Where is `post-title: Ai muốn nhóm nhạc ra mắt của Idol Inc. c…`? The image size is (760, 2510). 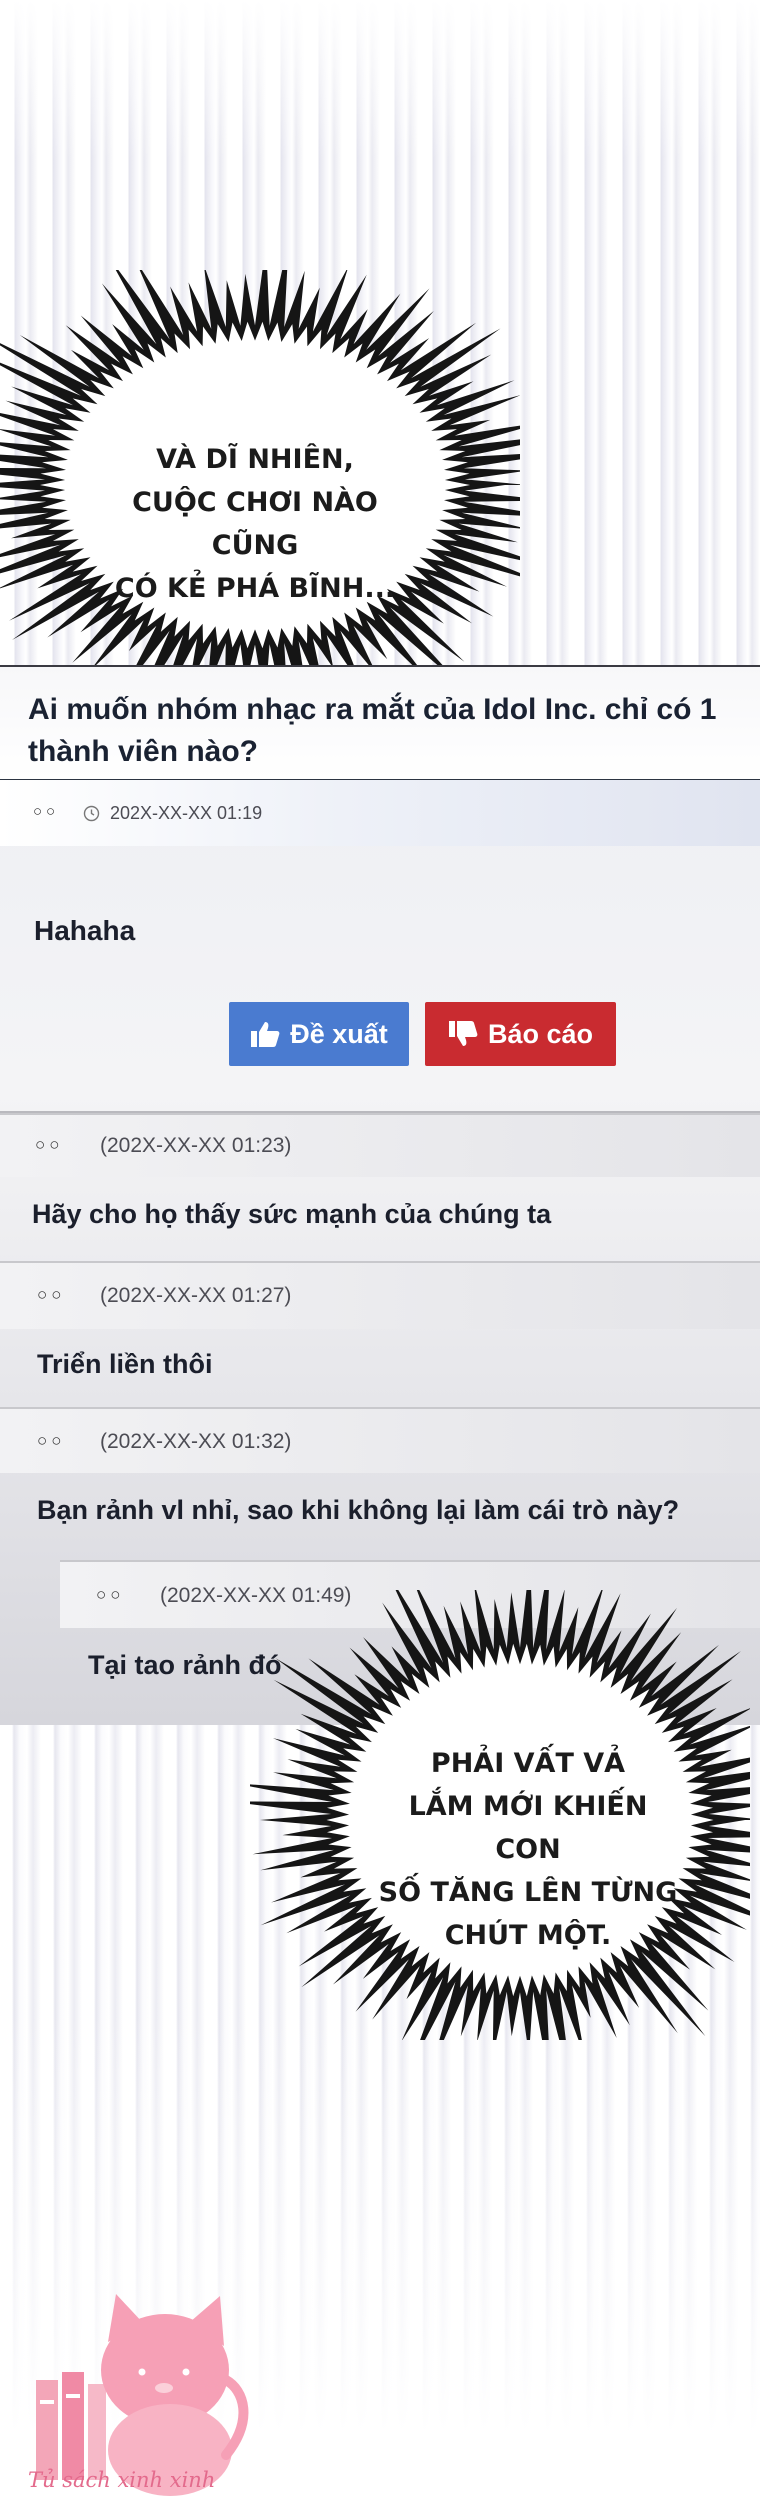
post-title: Ai muốn nhóm nhạc ra mắt của Idol Inc. c… is located at coordinates (372, 730).